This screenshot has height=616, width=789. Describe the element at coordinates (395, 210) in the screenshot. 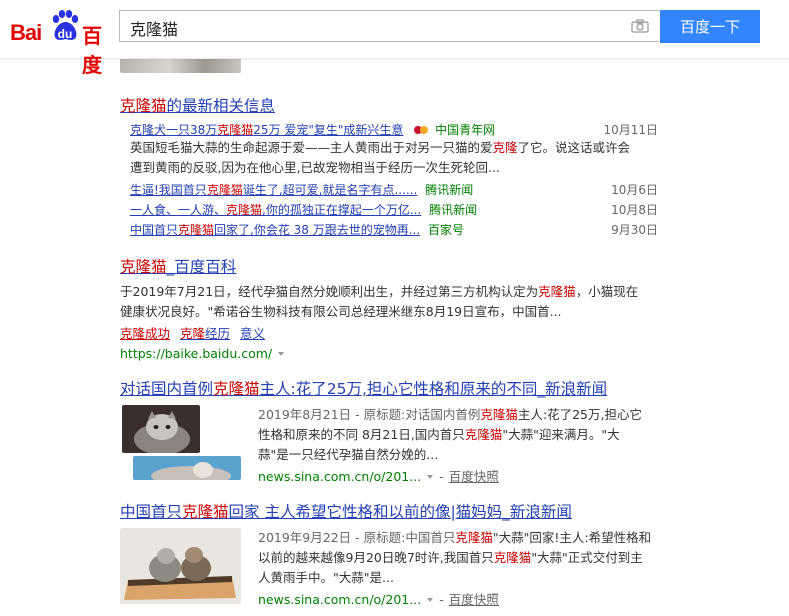

I see `news-item: 一人食、一人游、克隆猫,你的孤独正在撑起一个万亿... 腾讯新闻 10月8日` at that location.